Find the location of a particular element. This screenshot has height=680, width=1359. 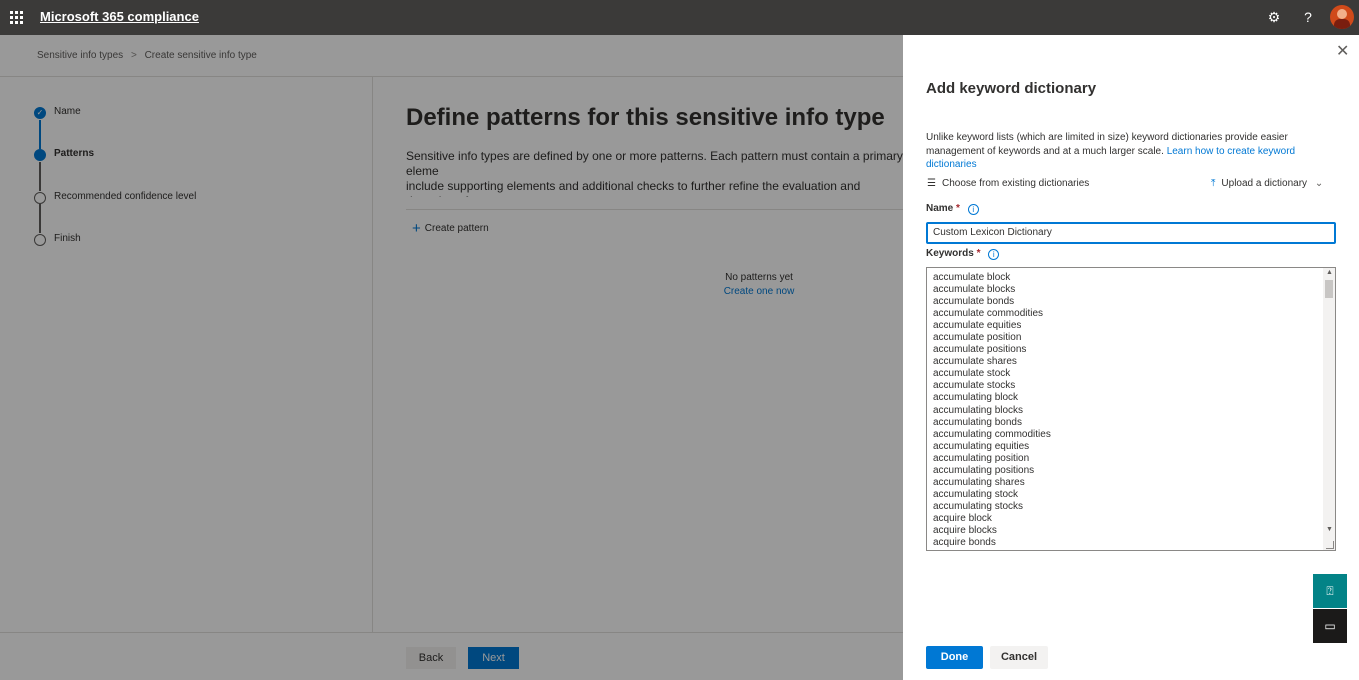

keyword-item: accumulating commodities is located at coordinates (992, 434).